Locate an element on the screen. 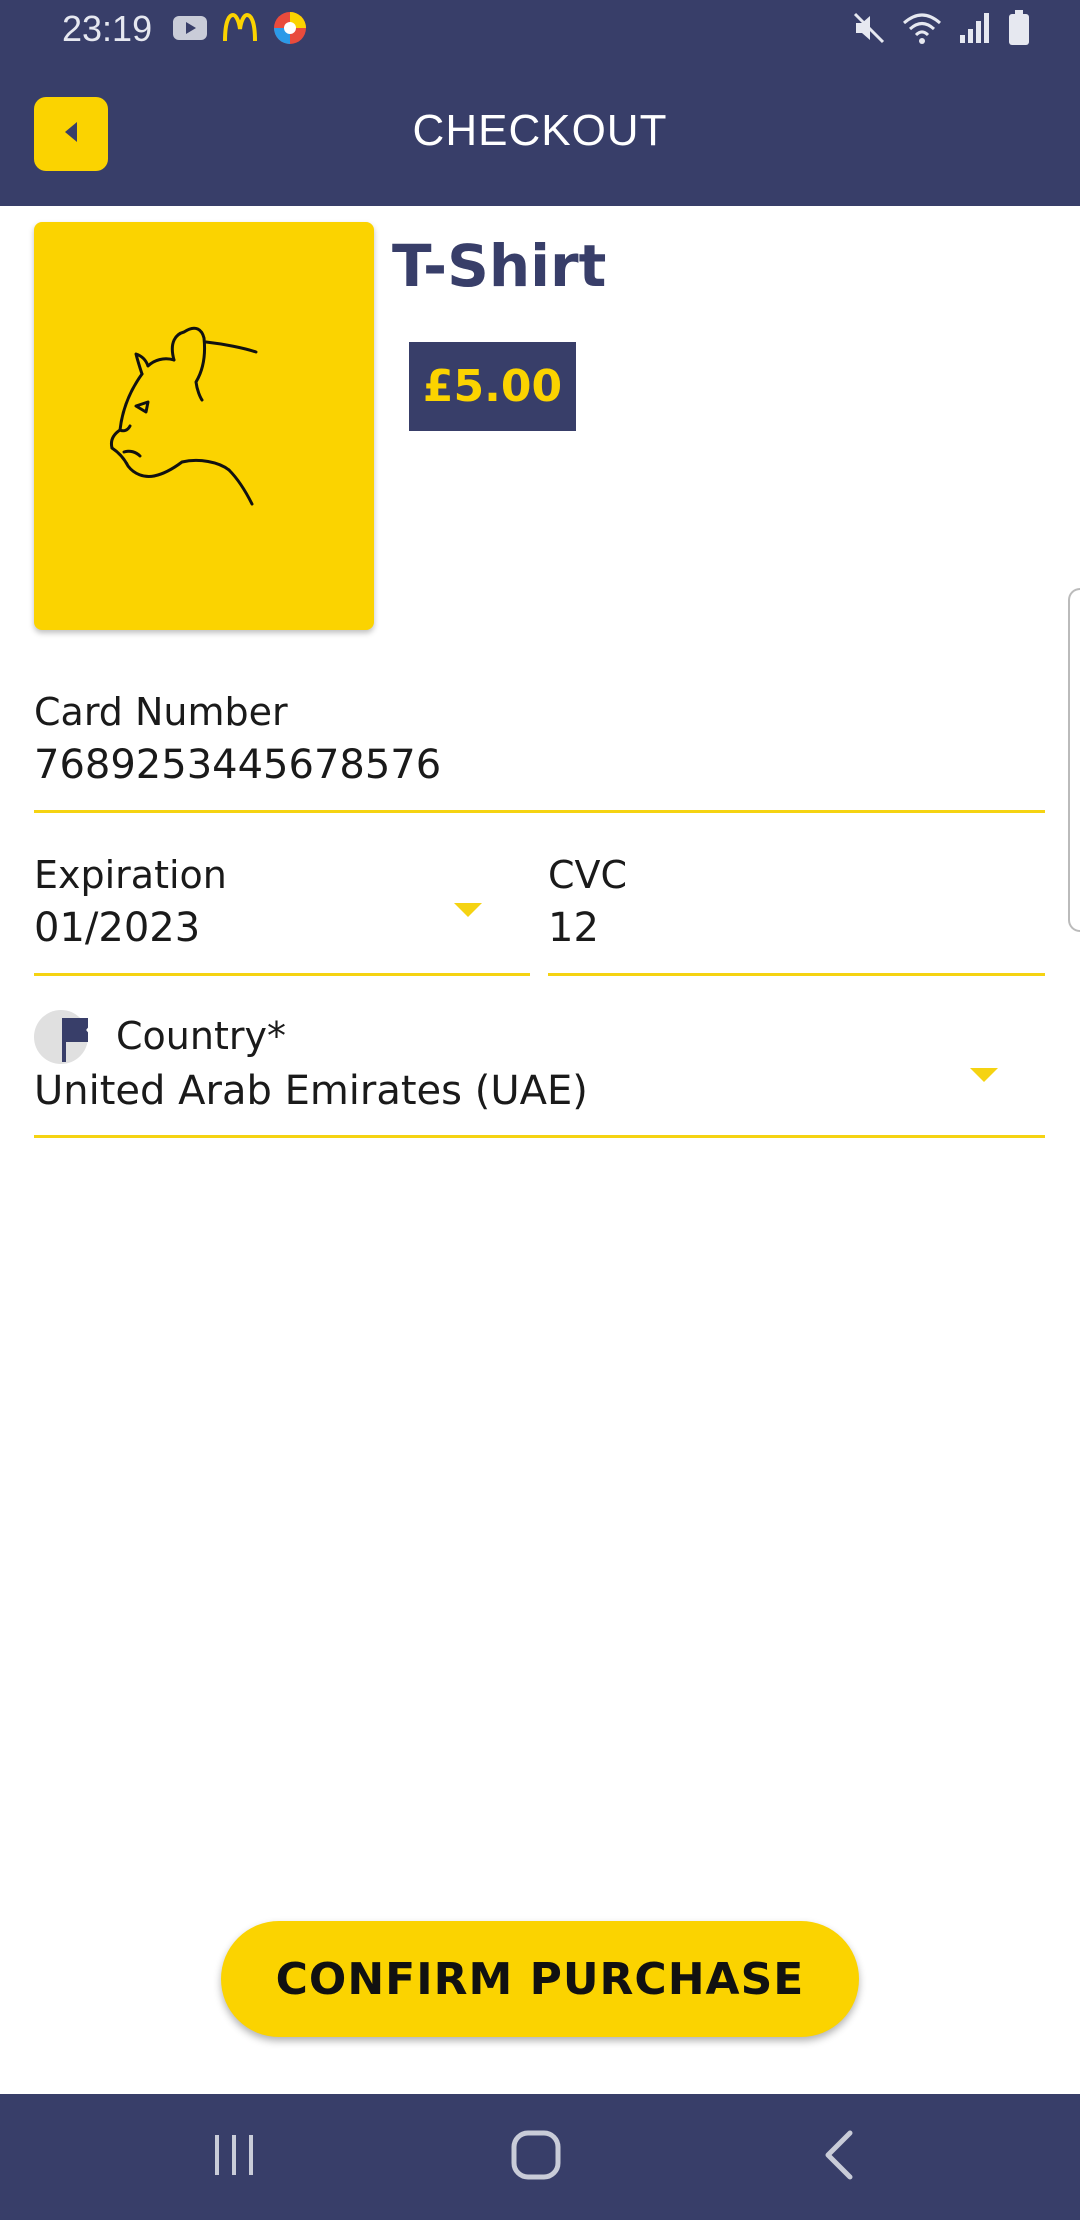 The image size is (1080, 2220). system-nav-bar is located at coordinates (540, 2157).